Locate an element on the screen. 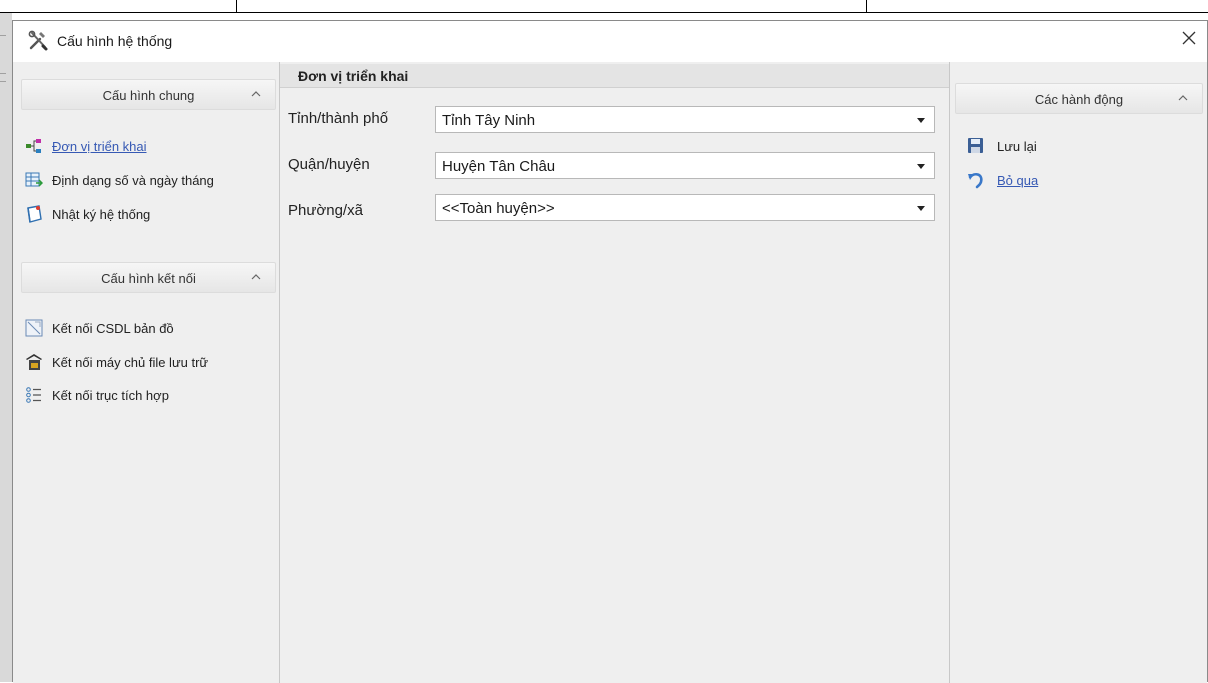 The image size is (1208, 683). nav-item-map-db-connection: Kết nối CSDL bản đồ is located at coordinates (148, 329).